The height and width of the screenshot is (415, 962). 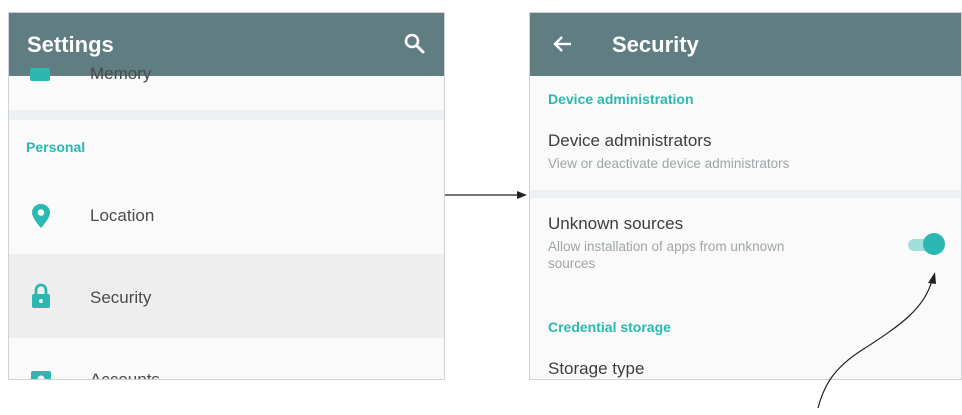 I want to click on transition-arrowhead, so click(x=522, y=195).